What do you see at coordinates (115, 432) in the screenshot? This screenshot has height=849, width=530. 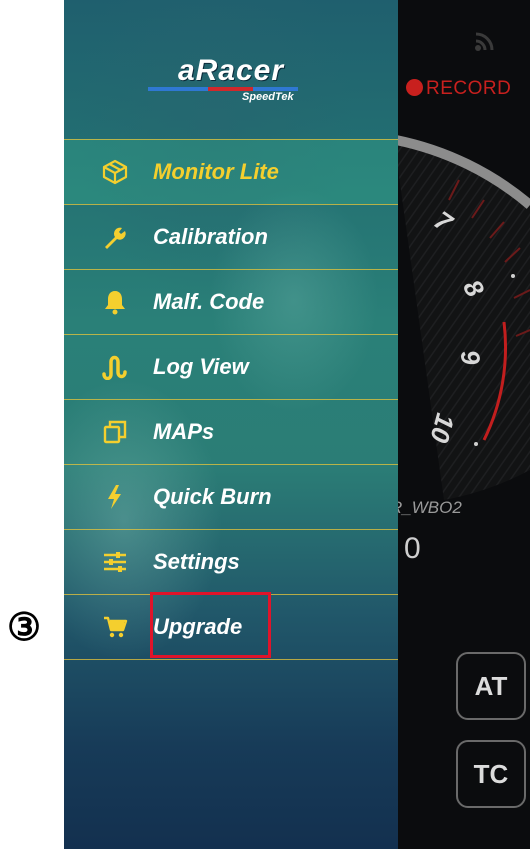 I see `copy-icon` at bounding box center [115, 432].